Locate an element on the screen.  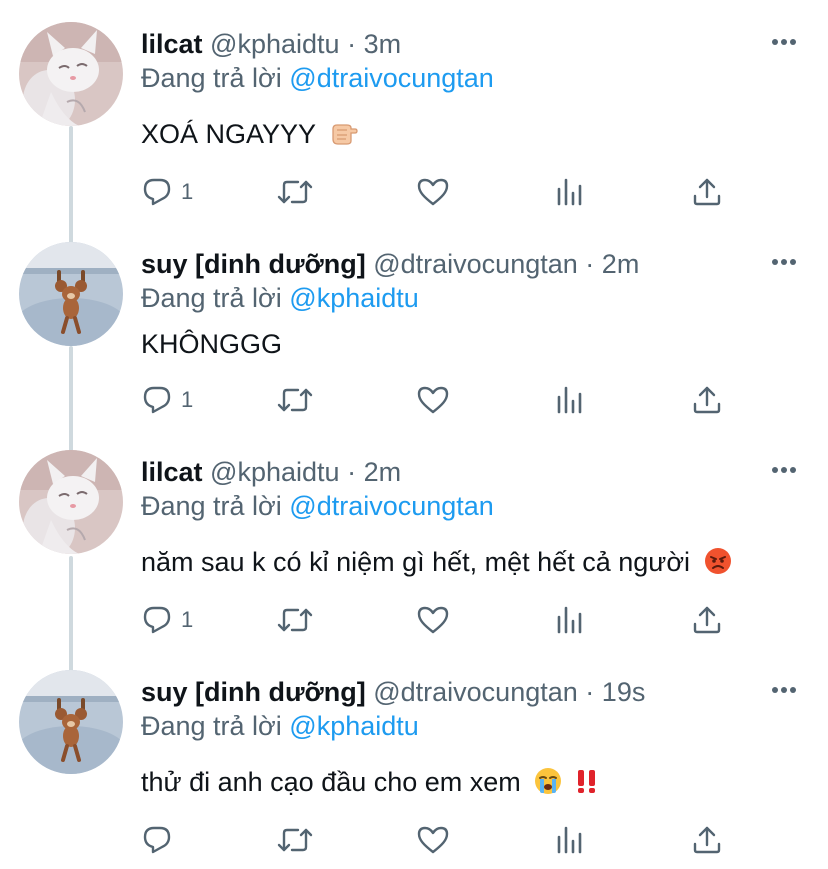
timestamp: 3m is located at coordinates (383, 44).